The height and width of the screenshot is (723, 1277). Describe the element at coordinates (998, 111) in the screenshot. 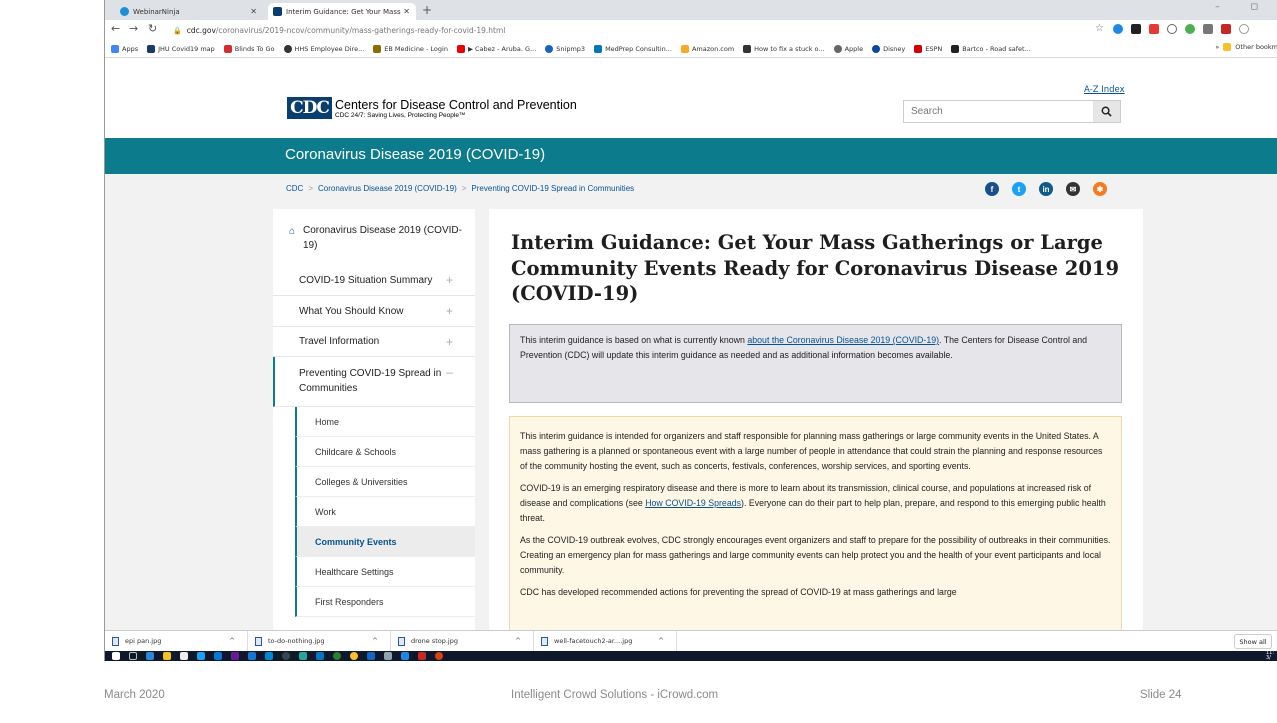

I see `search-input` at that location.